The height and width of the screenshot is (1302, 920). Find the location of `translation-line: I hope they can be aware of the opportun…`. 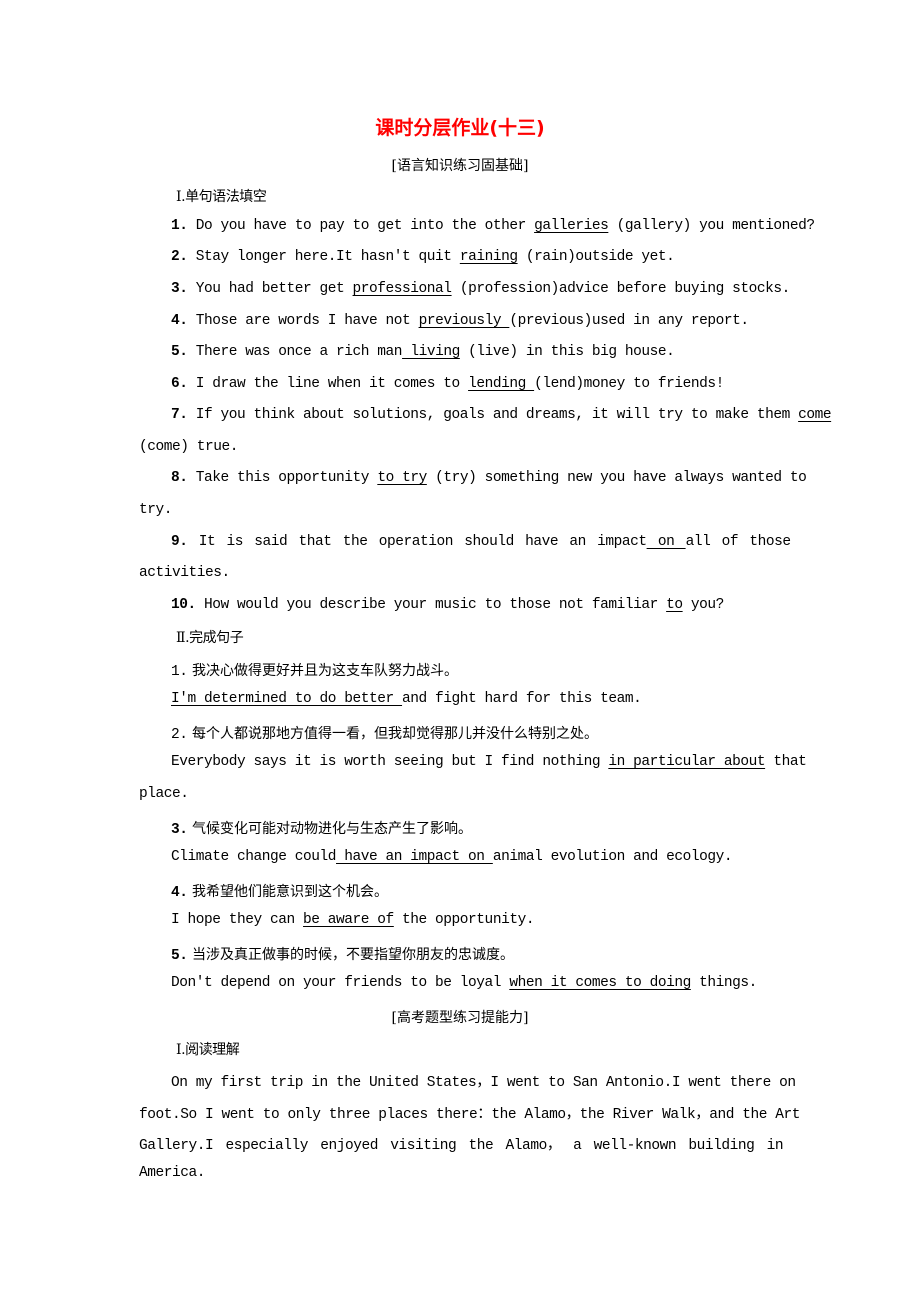

translation-line: I hope they can be aware of the opportun… is located at coordinates (353, 920).